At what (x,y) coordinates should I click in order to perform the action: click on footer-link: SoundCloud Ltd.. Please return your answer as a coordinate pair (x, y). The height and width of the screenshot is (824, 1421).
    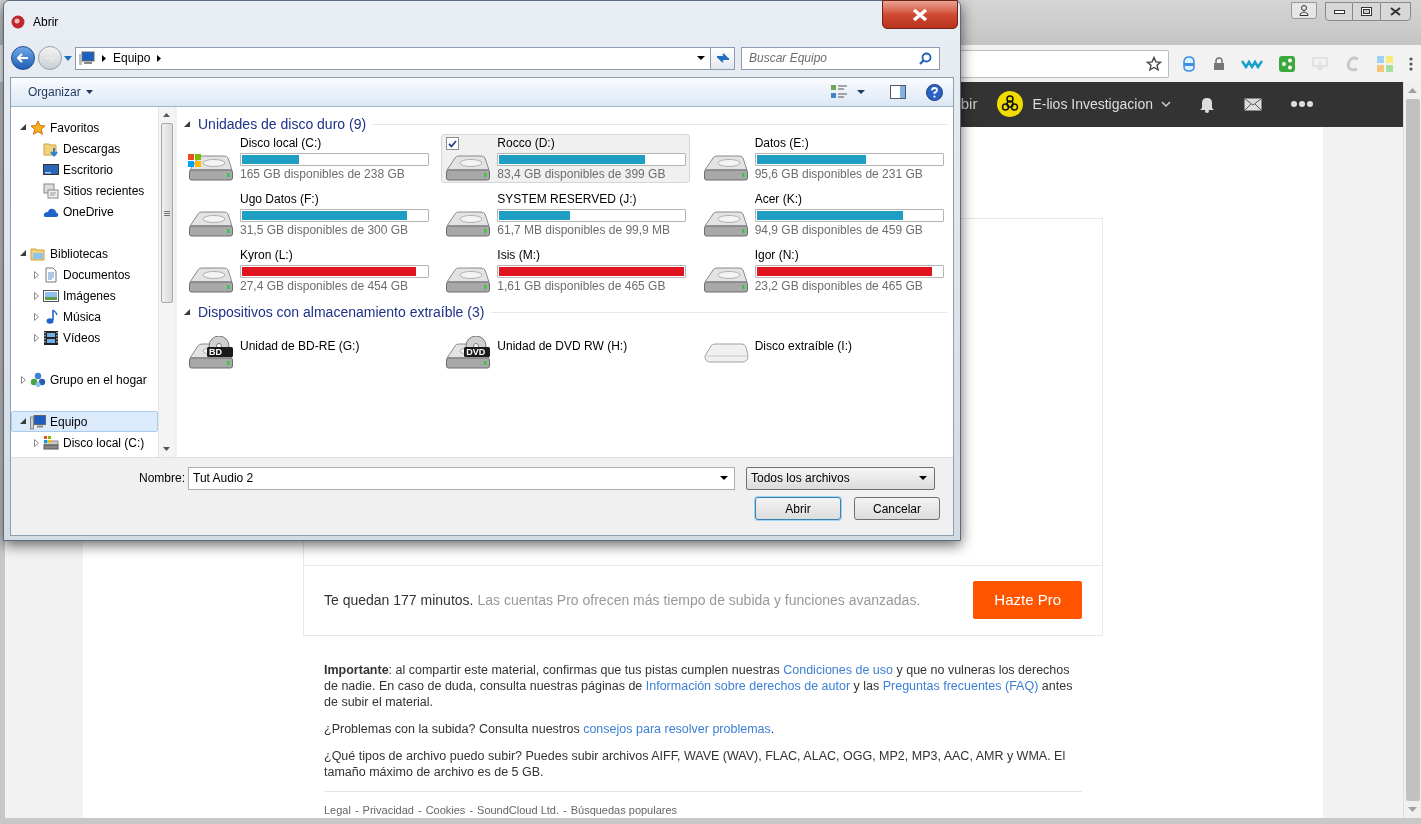
    Looking at the image, I should click on (518, 809).